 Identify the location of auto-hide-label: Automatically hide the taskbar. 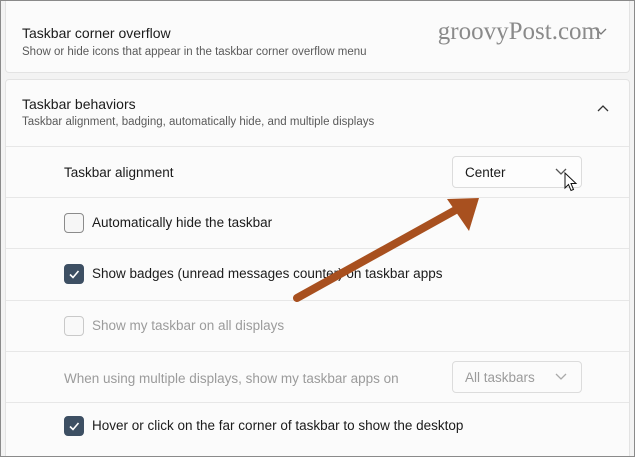
(182, 222).